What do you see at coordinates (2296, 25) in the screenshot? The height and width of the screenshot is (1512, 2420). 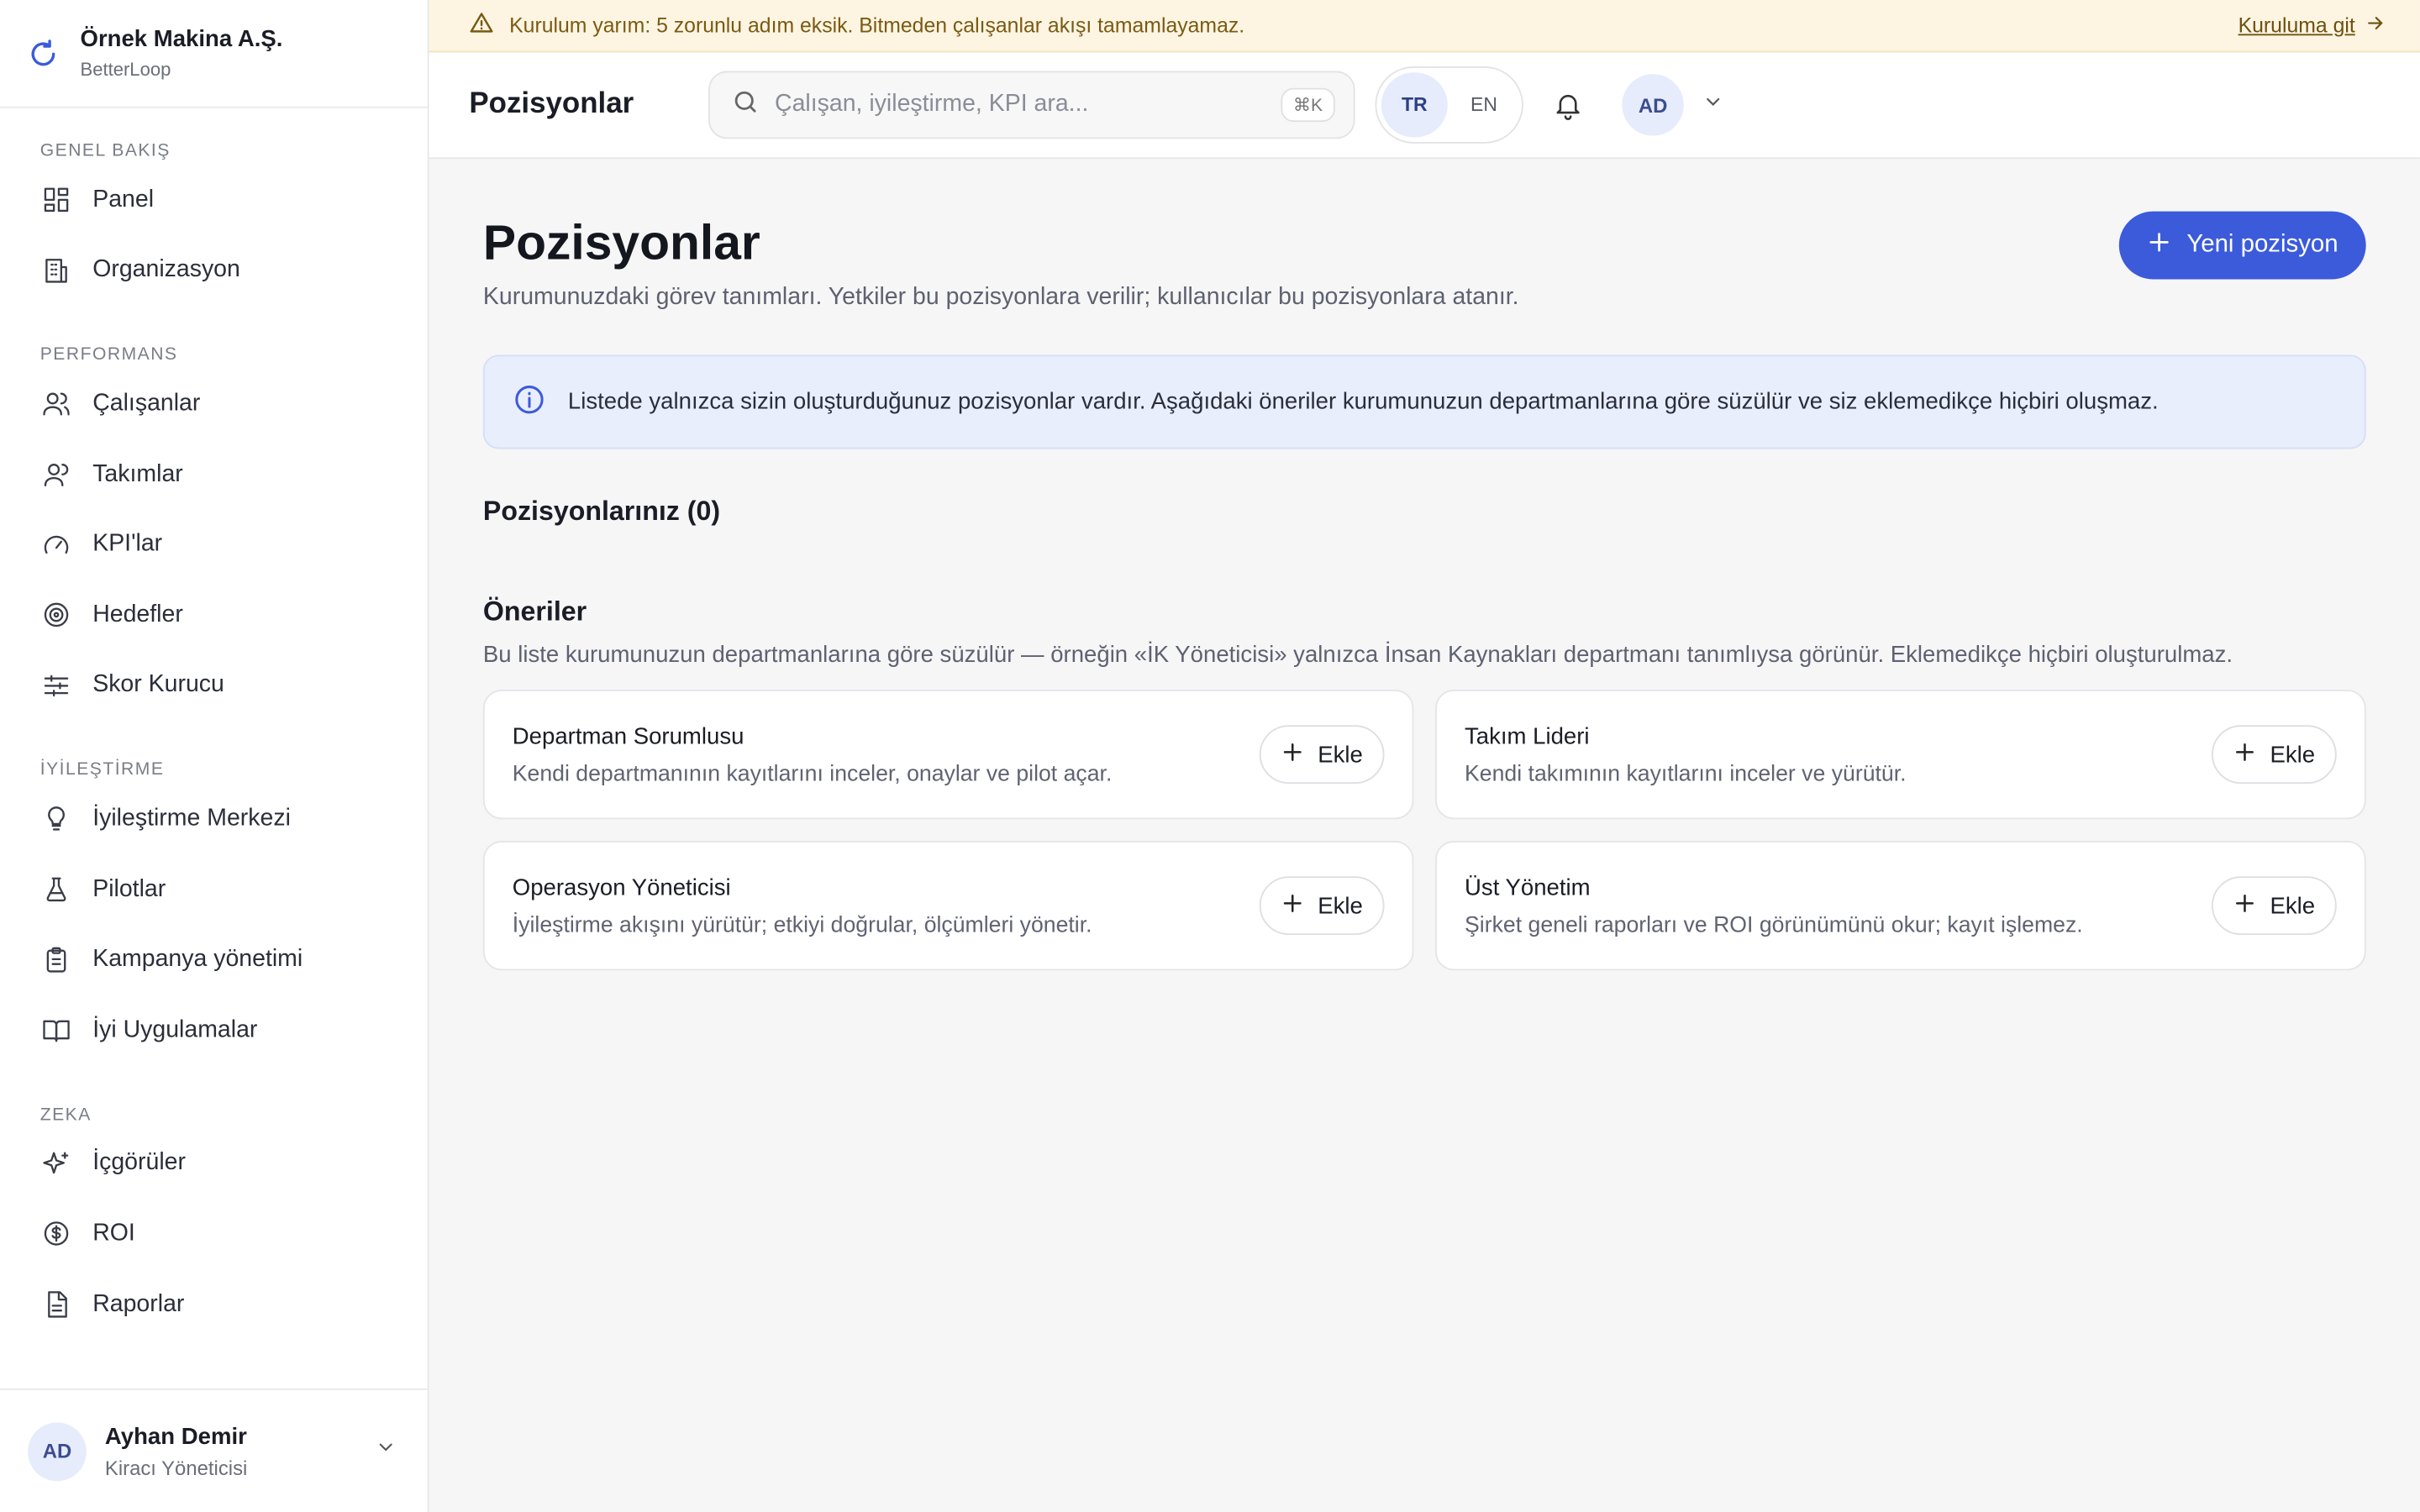 I see `link-label: Kuruluma git` at bounding box center [2296, 25].